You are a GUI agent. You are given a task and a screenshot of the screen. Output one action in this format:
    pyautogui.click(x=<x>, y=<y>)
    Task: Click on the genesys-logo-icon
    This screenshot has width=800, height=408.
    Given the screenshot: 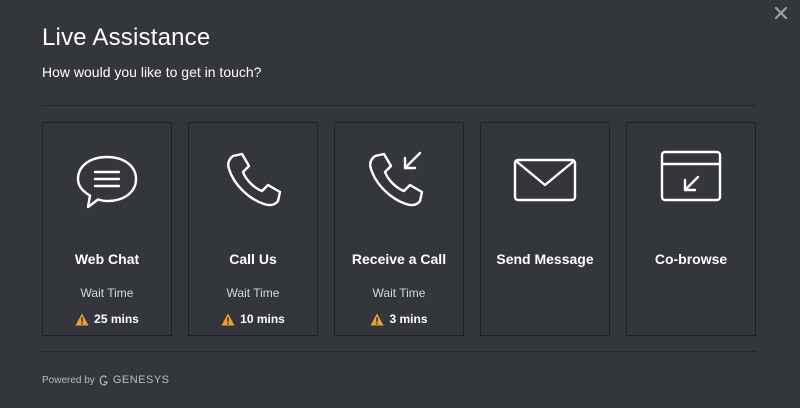 What is the action you would take?
    pyautogui.click(x=103, y=380)
    